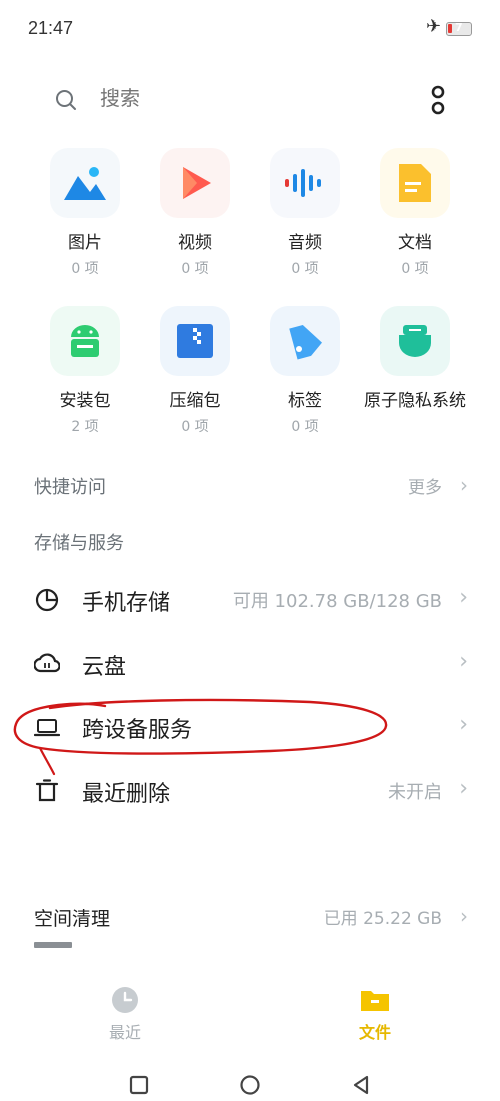 This screenshot has width=500, height=1101. Describe the element at coordinates (415, 341) in the screenshot. I see `privacy-system-icon` at that location.